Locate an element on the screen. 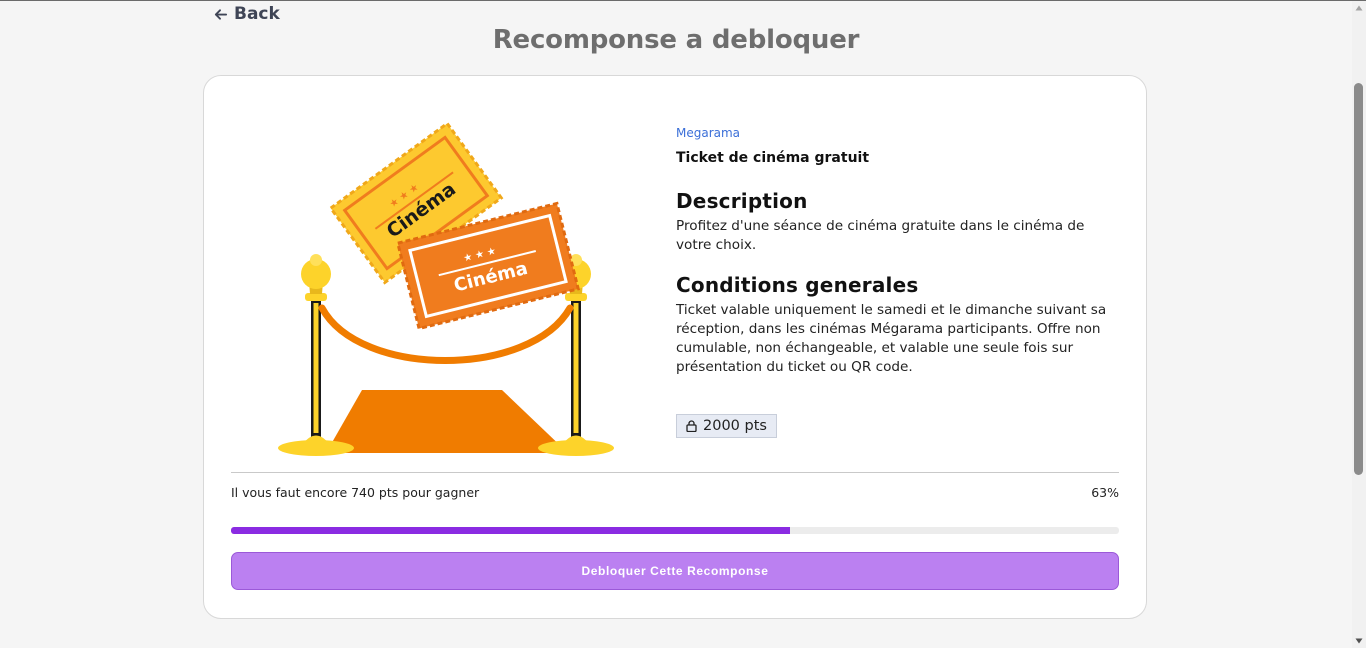 The image size is (1366, 648). unlock-reward-button: Debloquer Cette Recomponse is located at coordinates (675, 571).